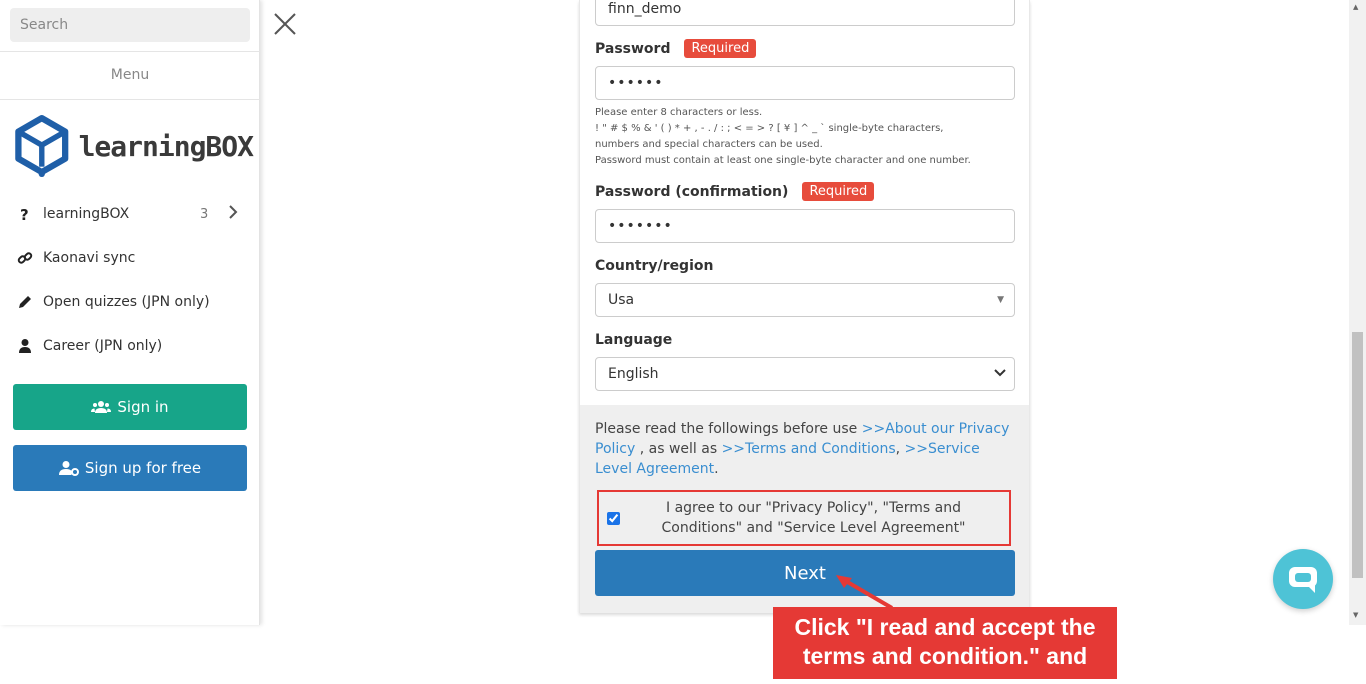 This screenshot has height=684, width=1366. What do you see at coordinates (1355, 615) in the screenshot?
I see `scroll-down-icon: ▼` at bounding box center [1355, 615].